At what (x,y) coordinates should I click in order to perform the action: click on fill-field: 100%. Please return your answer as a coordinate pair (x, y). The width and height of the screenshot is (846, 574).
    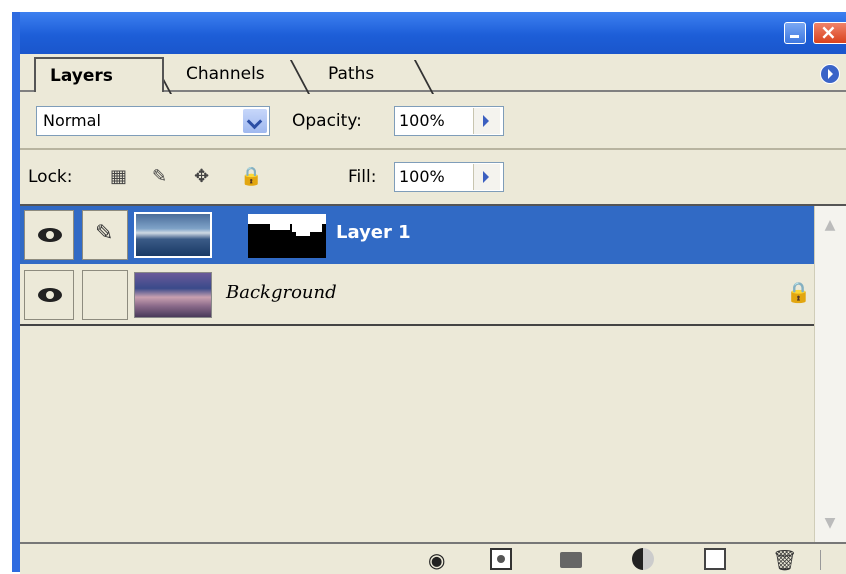
    Looking at the image, I should click on (449, 177).